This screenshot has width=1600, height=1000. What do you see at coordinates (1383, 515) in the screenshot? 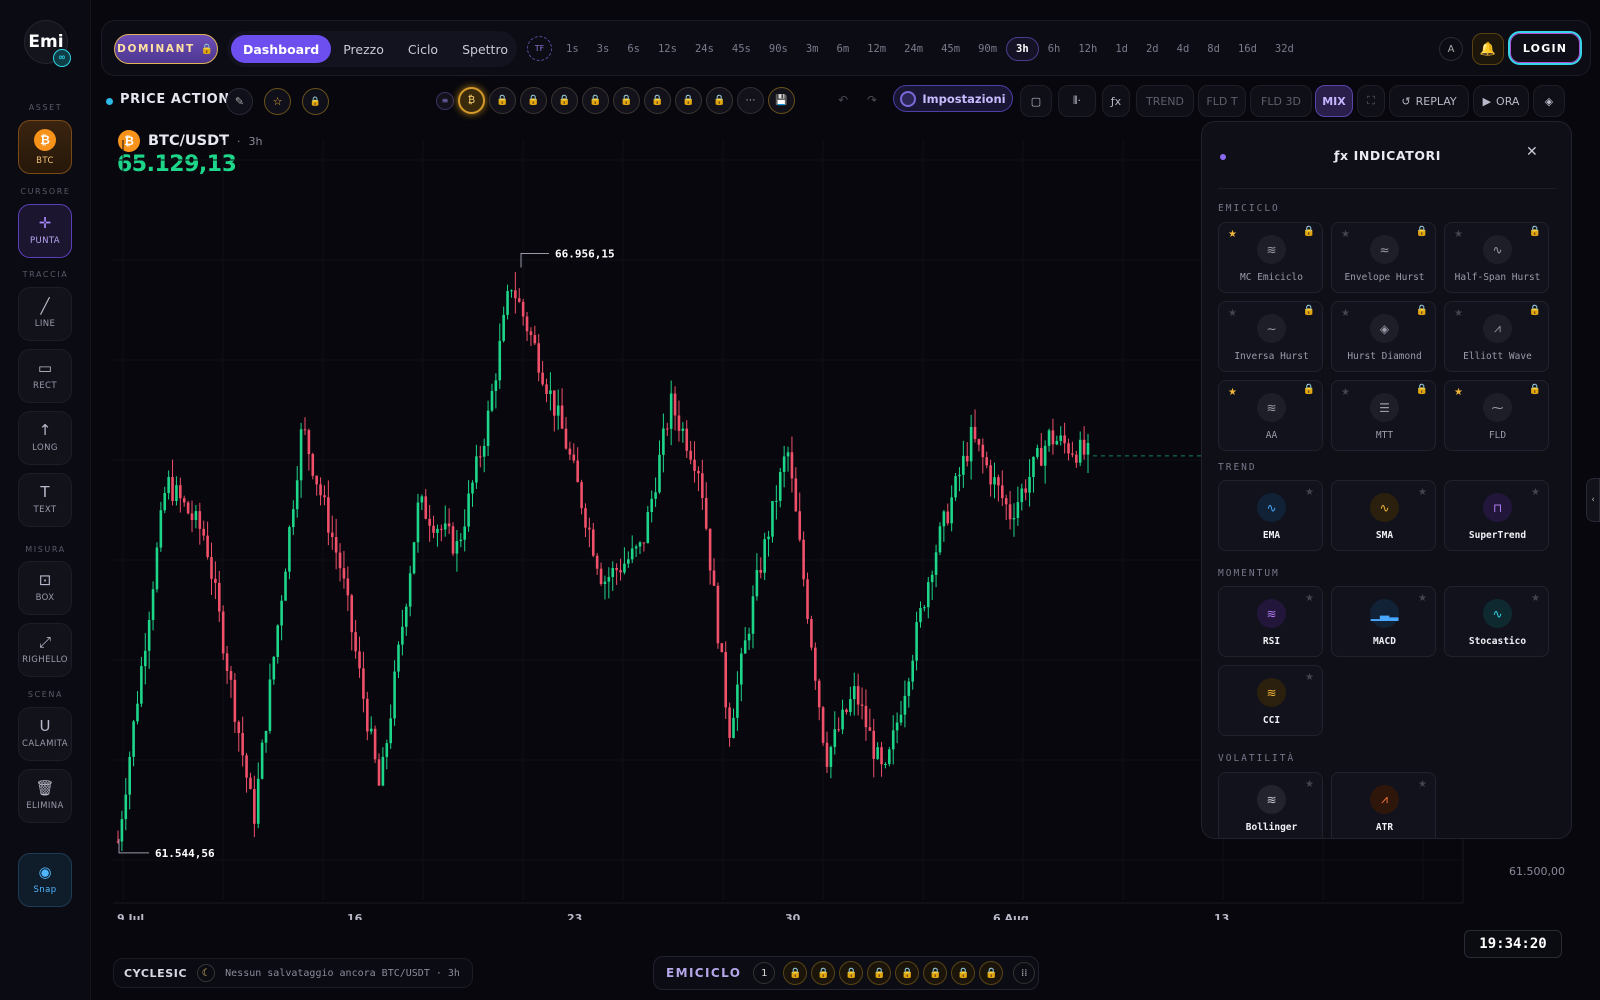
I see `indicator-card-sma: ★ ∿ SMA` at bounding box center [1383, 515].